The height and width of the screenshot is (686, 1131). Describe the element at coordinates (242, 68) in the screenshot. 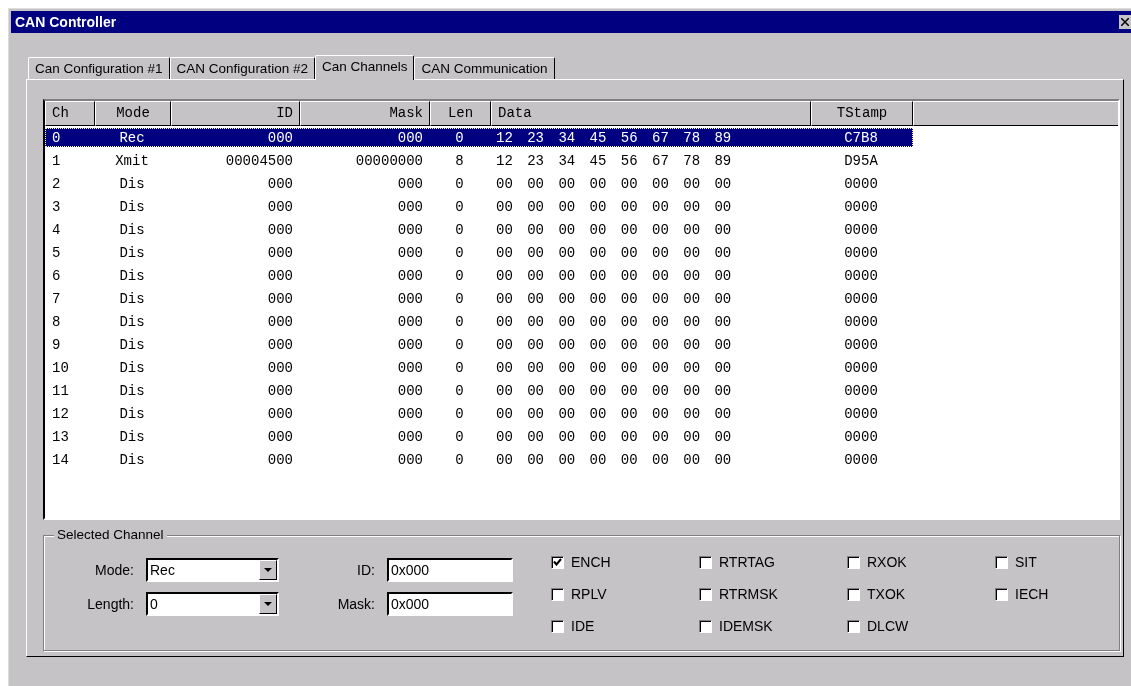

I see `tab: CAN Configuration #2` at that location.